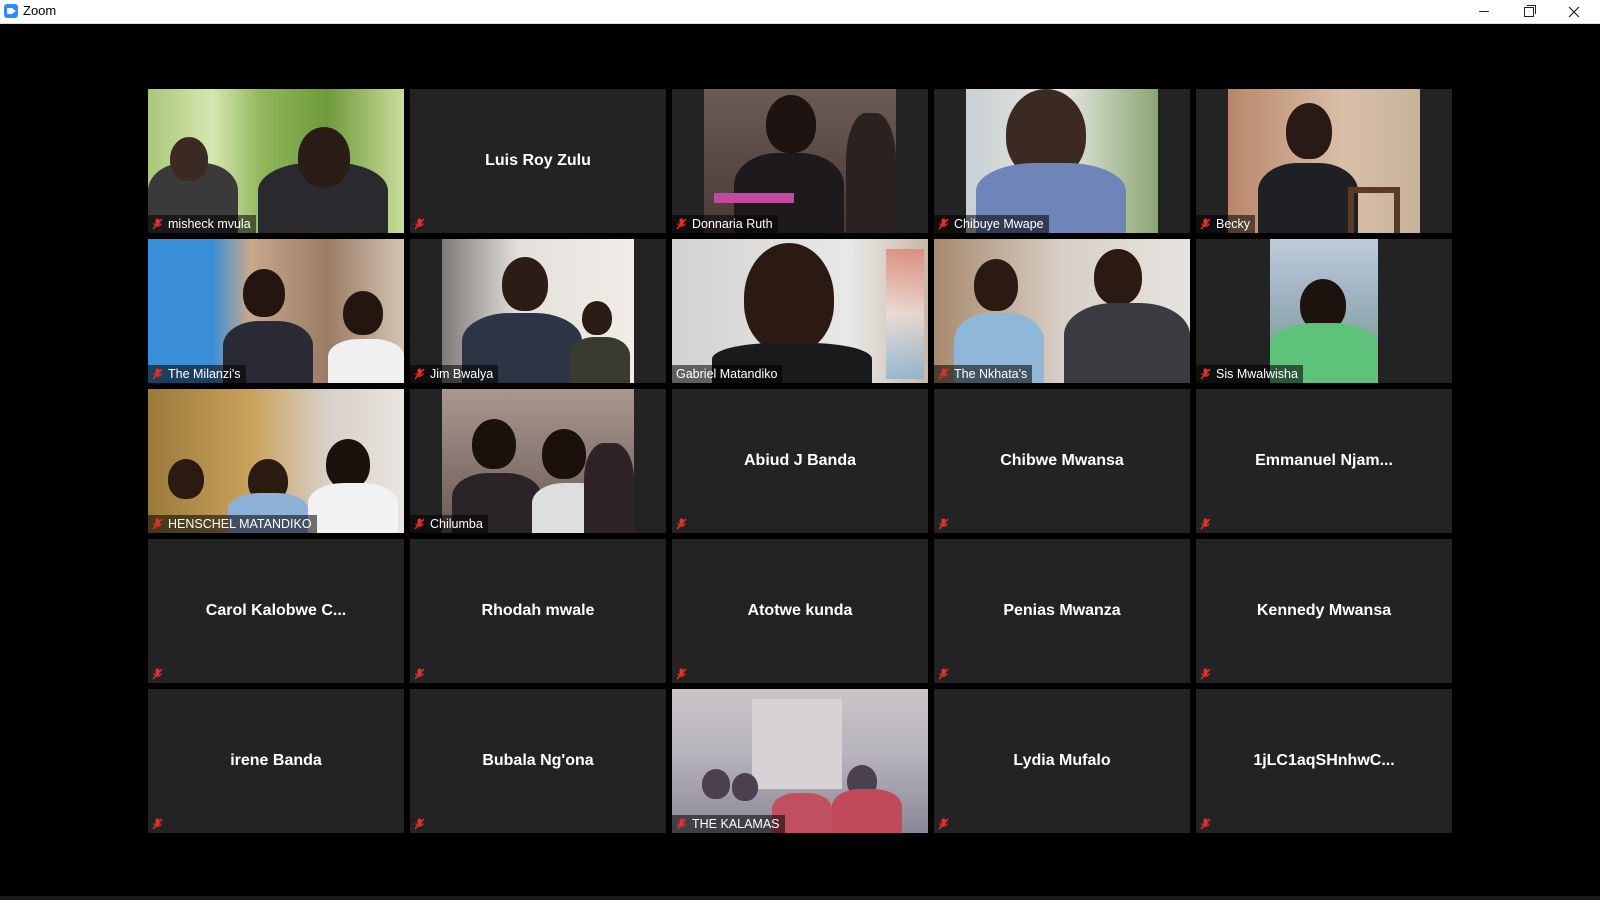 The width and height of the screenshot is (1600, 900). I want to click on minimize-button, so click(1484, 11).